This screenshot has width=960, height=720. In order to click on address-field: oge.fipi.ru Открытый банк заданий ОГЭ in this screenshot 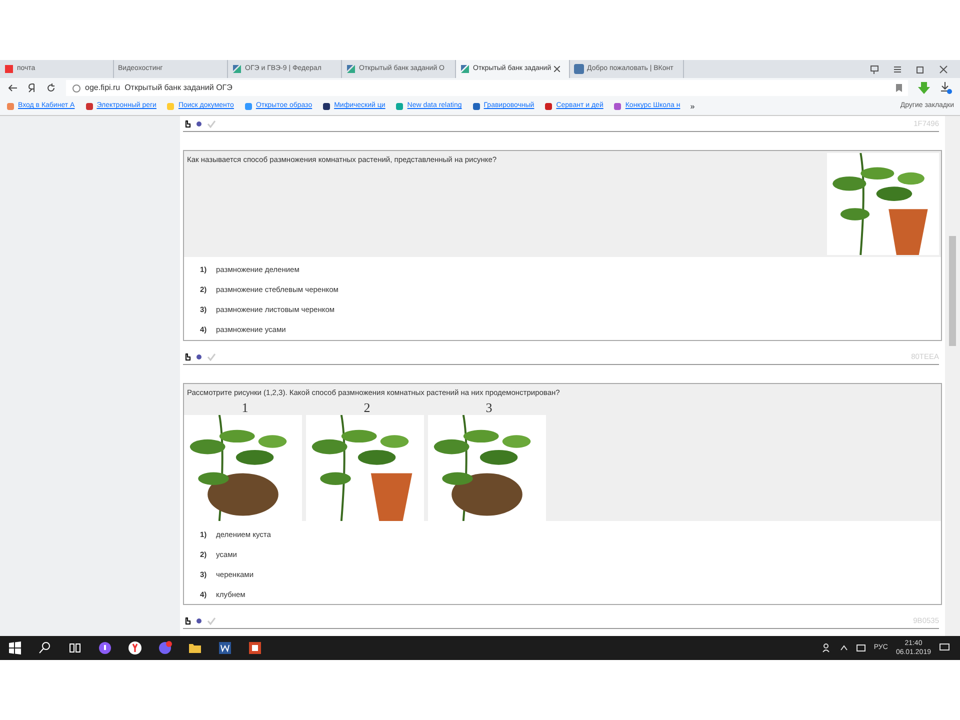, I will do `click(487, 88)`.